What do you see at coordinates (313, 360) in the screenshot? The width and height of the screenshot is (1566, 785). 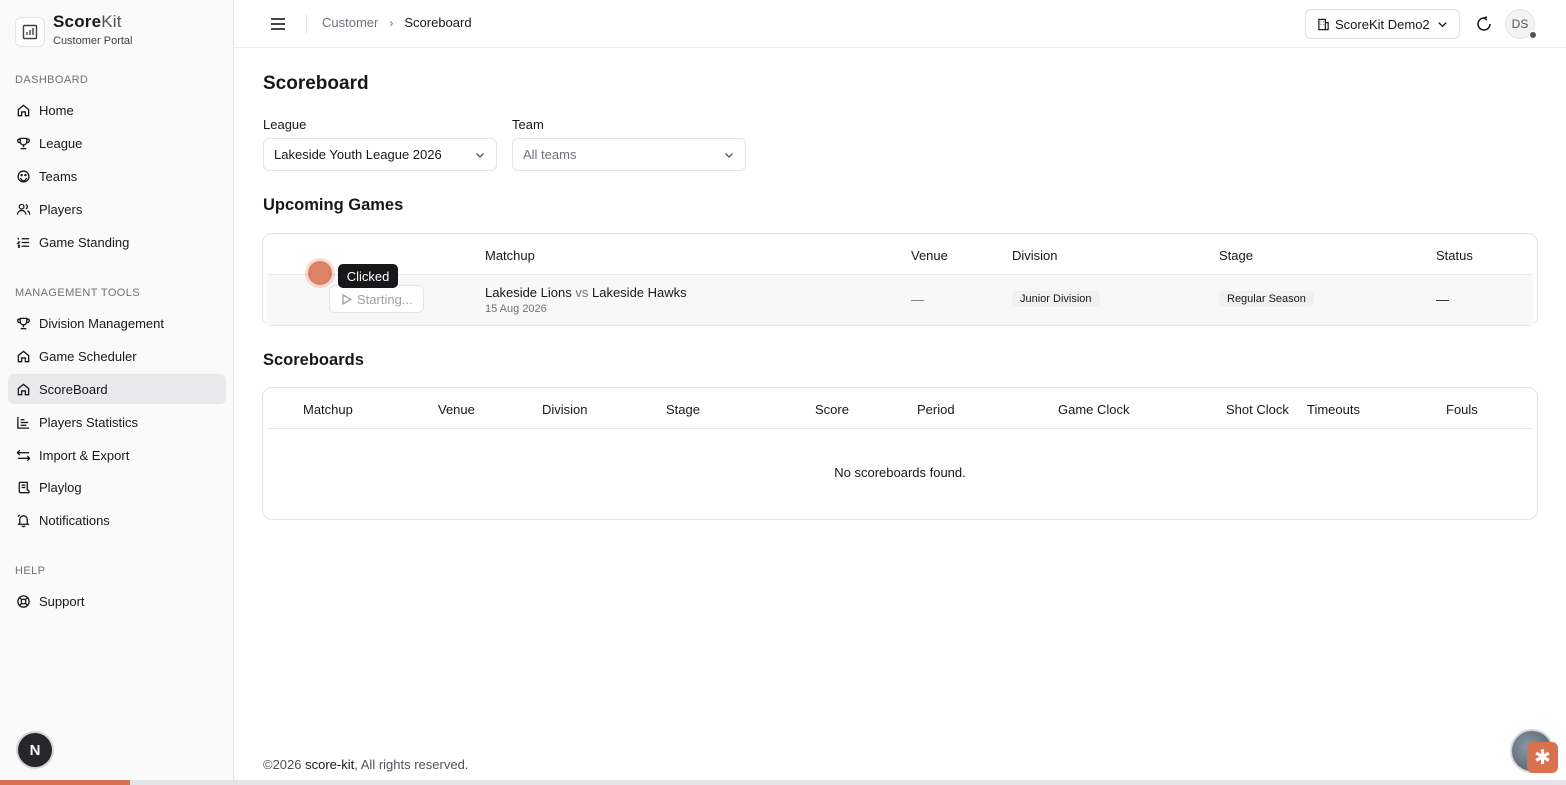 I see `scoreboards-heading: Scoreboards` at bounding box center [313, 360].